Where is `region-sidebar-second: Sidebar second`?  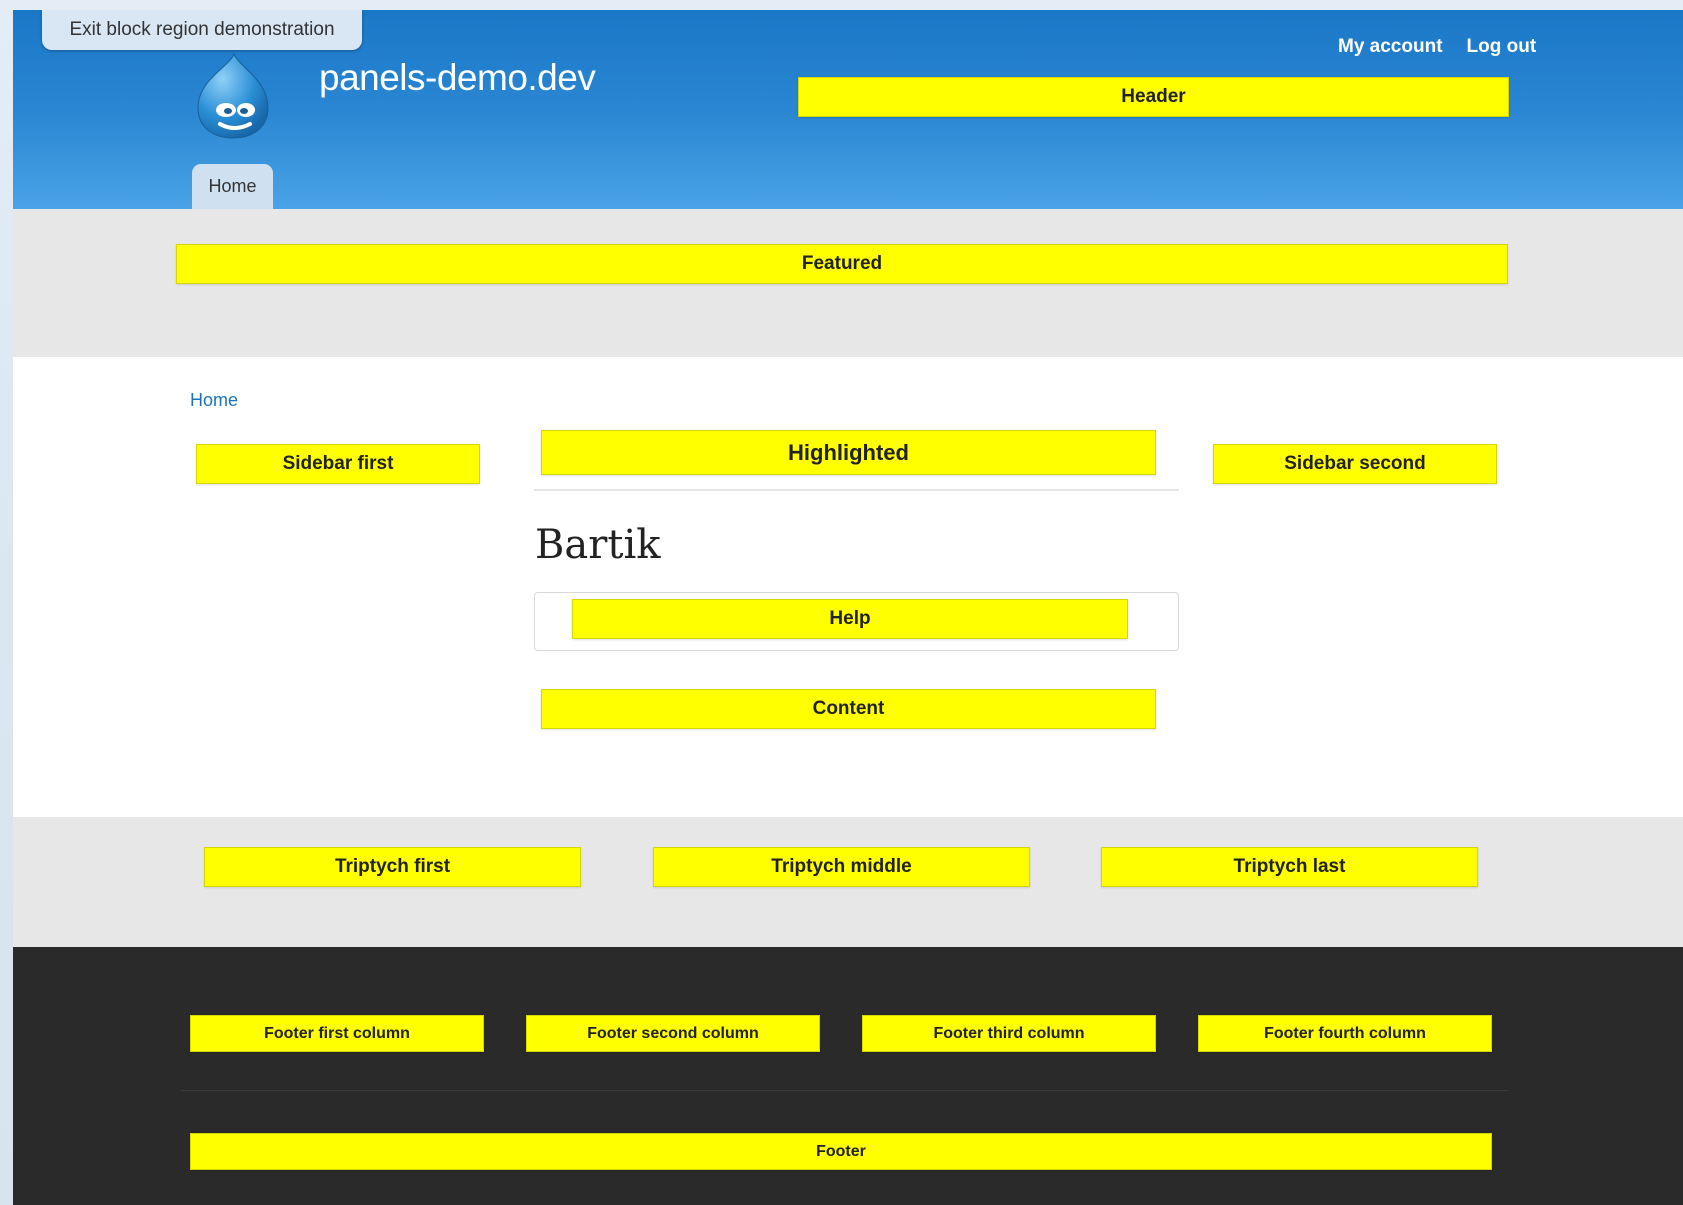
region-sidebar-second: Sidebar second is located at coordinates (1355, 464).